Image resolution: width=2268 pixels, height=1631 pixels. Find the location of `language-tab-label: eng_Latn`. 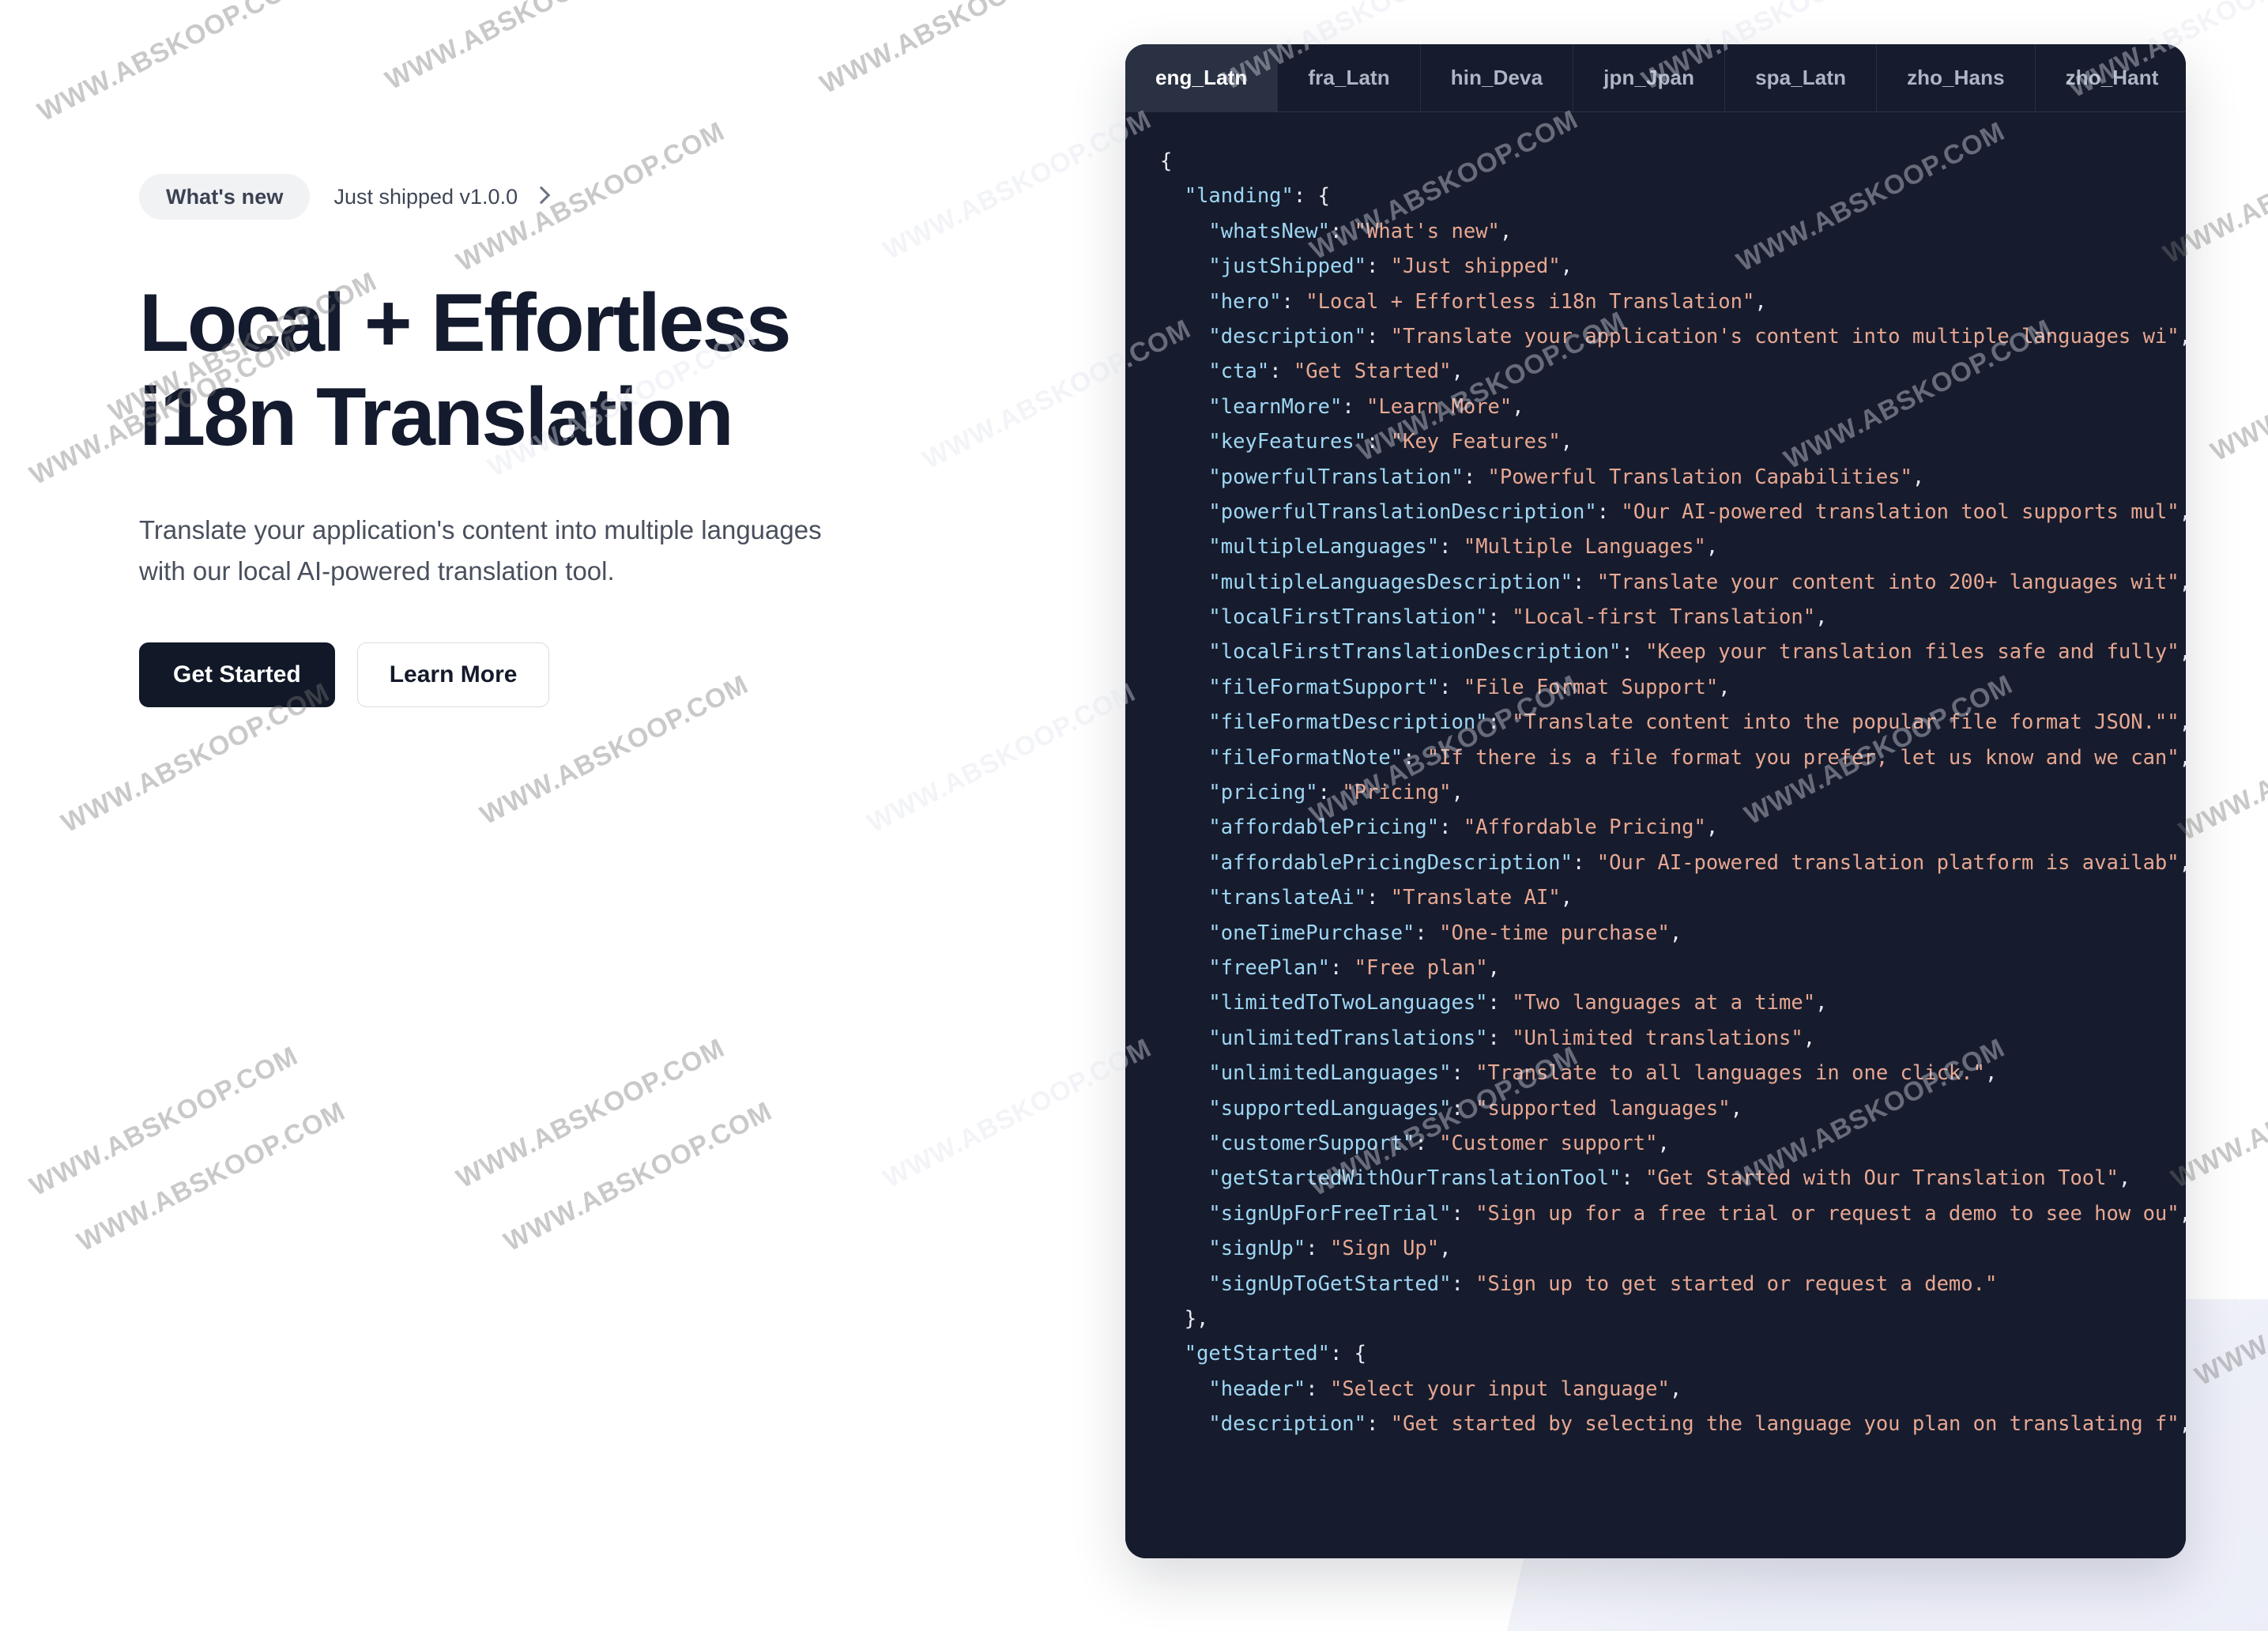

language-tab-label: eng_Latn is located at coordinates (1202, 77).